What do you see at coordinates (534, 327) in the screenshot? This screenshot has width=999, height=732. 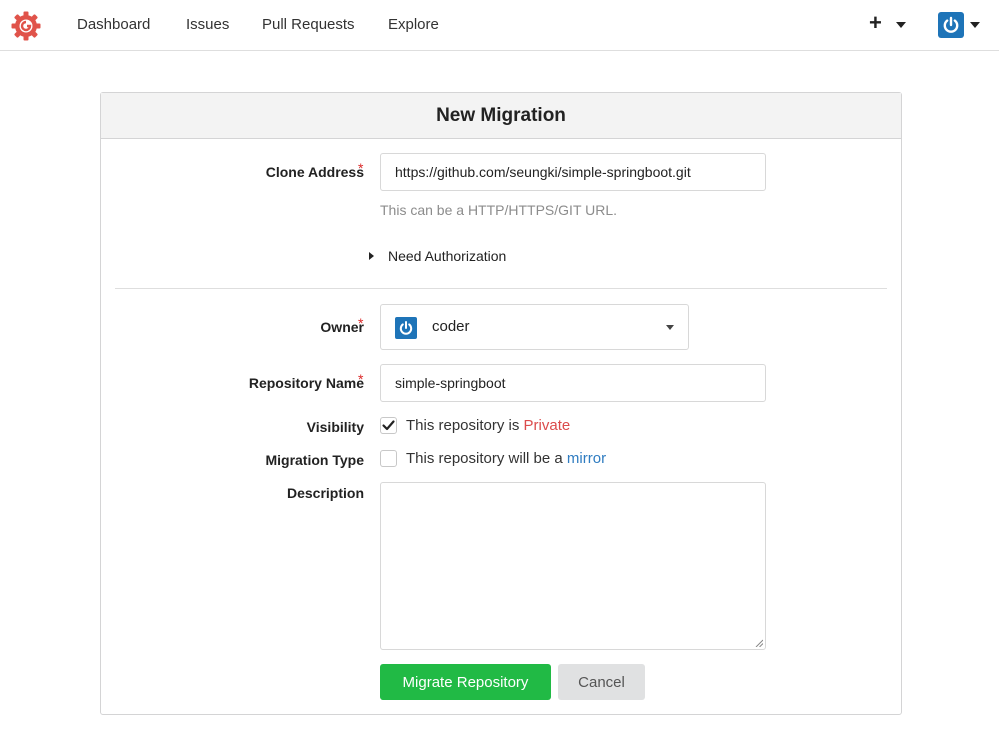 I see `owner-select: coder` at bounding box center [534, 327].